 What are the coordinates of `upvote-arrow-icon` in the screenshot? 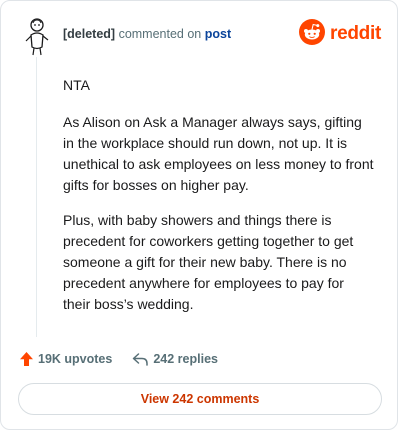 It's located at (26, 359).